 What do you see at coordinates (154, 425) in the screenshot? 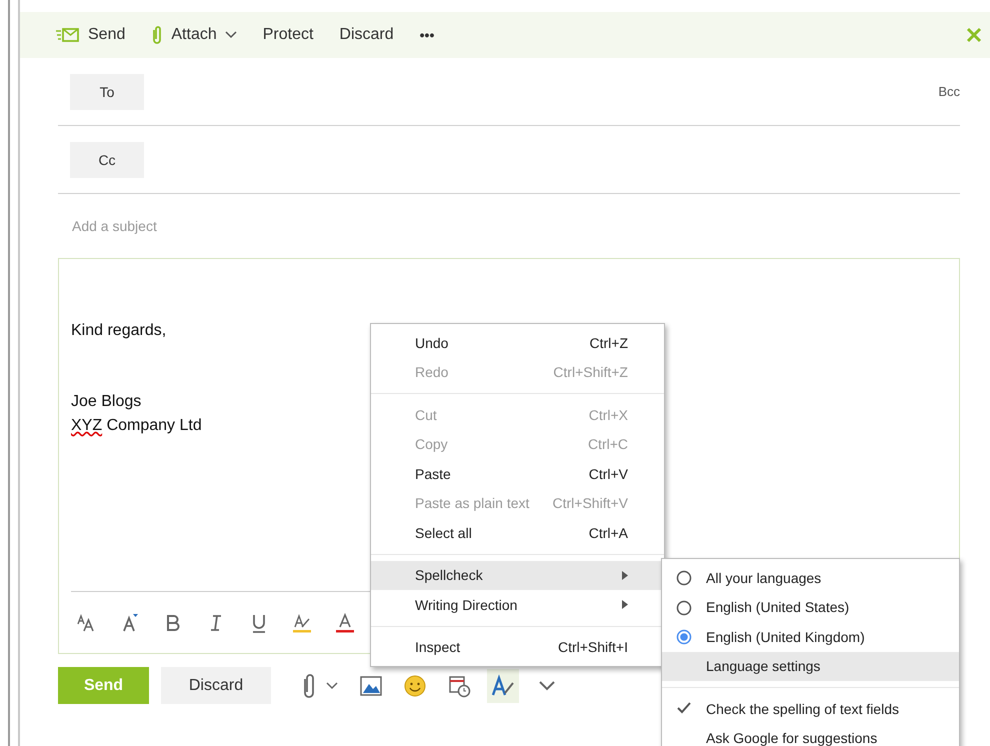
I see `body-text: Company Ltd` at bounding box center [154, 425].